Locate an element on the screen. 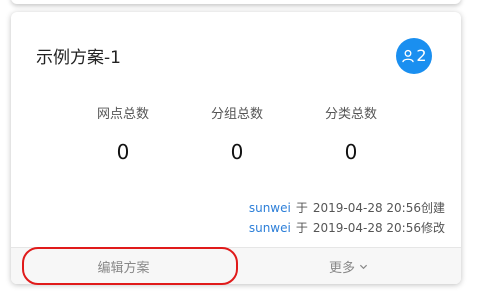 The height and width of the screenshot is (302, 479). creator-link: sunwei is located at coordinates (270, 208).